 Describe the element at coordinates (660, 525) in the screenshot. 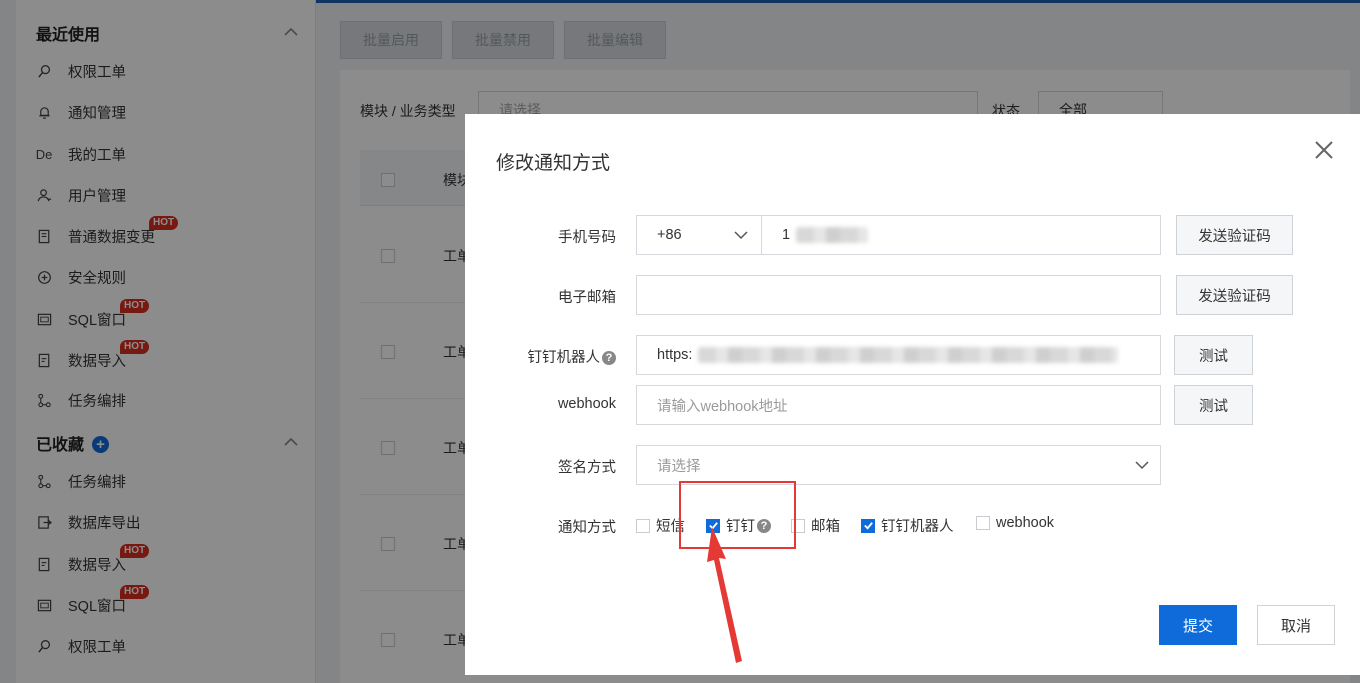

I see `notify-sms-checkbox: 短信` at that location.